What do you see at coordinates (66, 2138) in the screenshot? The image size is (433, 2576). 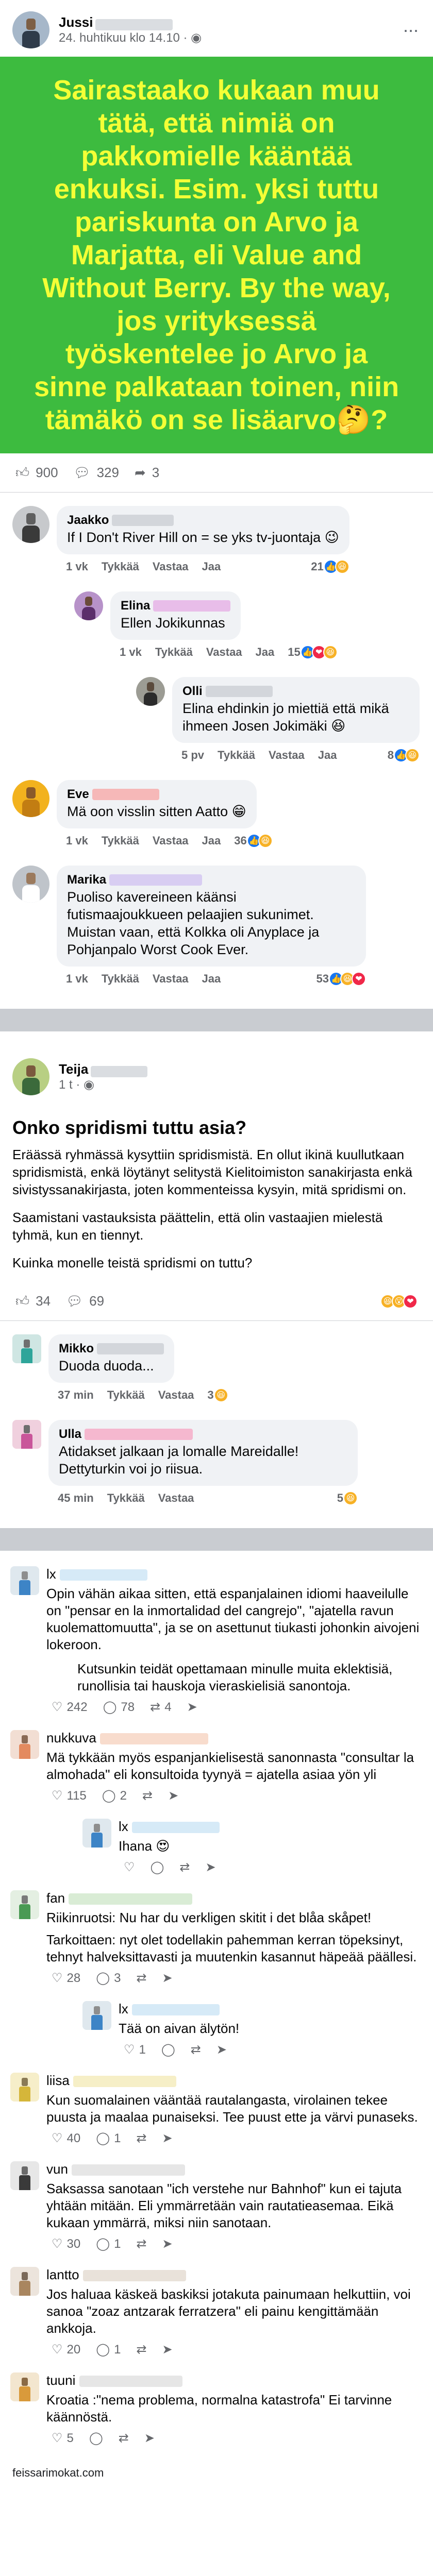 I see `like-button: ♡ 40` at bounding box center [66, 2138].